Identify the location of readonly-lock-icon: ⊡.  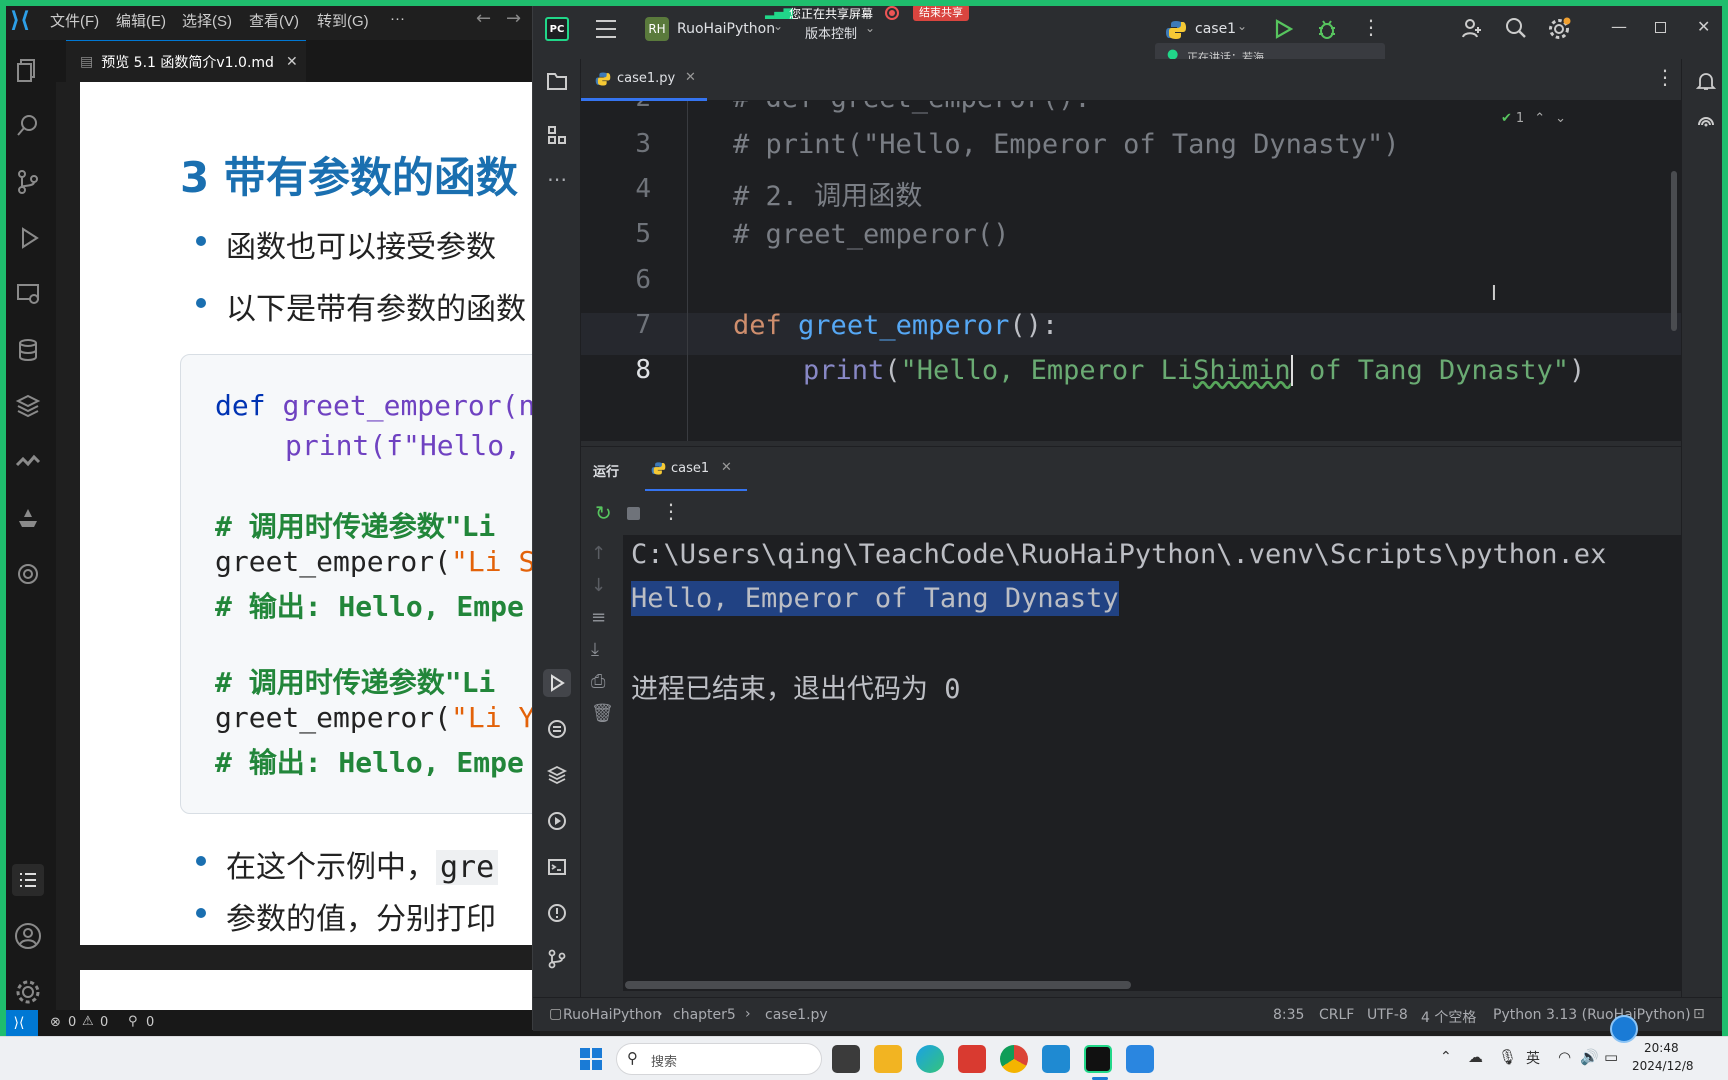
(1699, 1014).